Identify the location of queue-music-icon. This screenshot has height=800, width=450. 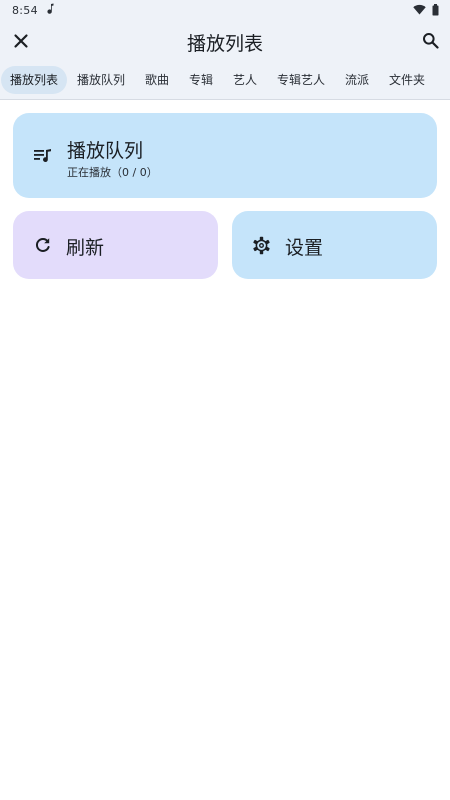
(42, 156).